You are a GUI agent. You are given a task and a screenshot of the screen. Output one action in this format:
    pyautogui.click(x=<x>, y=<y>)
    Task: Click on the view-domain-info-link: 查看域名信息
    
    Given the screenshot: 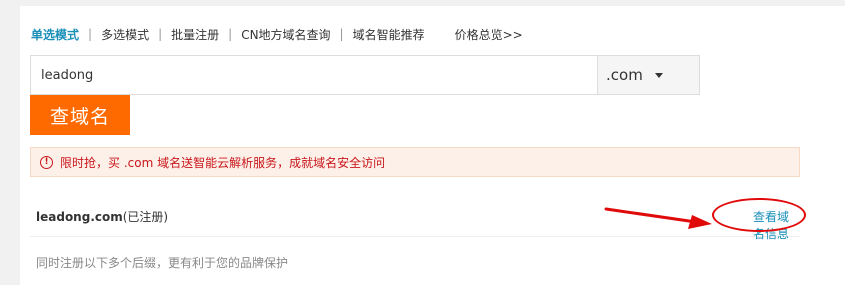 What is the action you would take?
    pyautogui.click(x=776, y=225)
    